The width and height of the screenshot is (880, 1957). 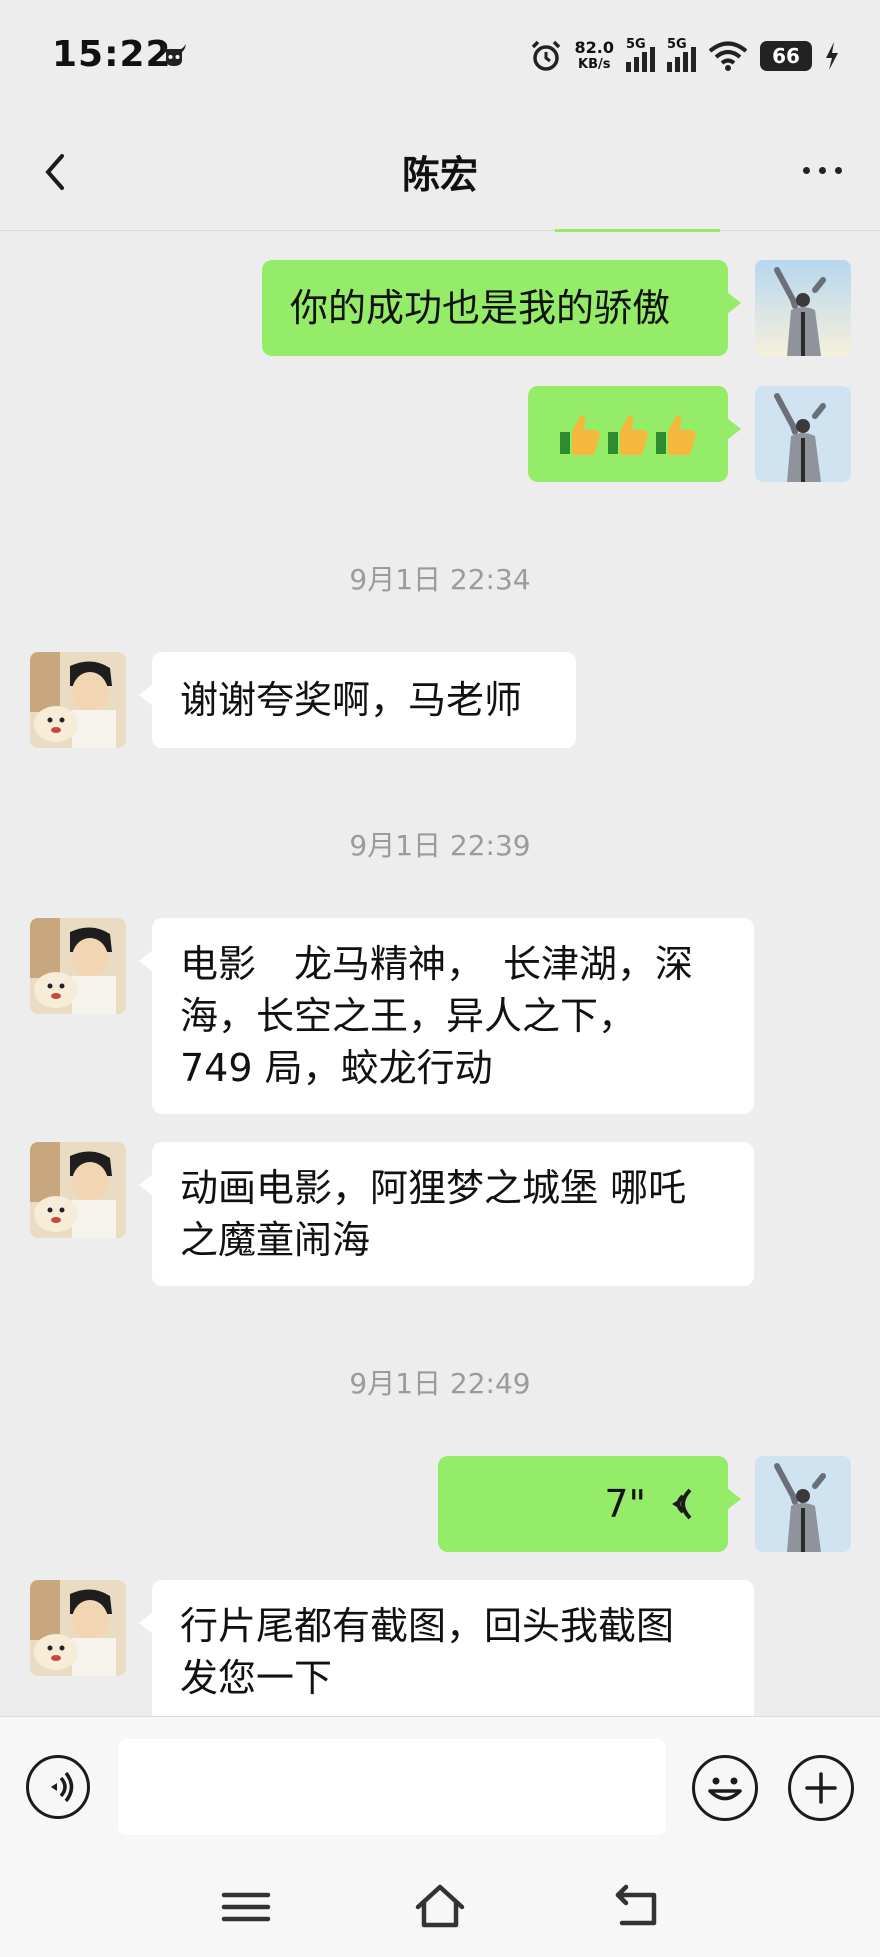 I want to click on message-line: 749 局，蛟龙行动, so click(x=336, y=1068).